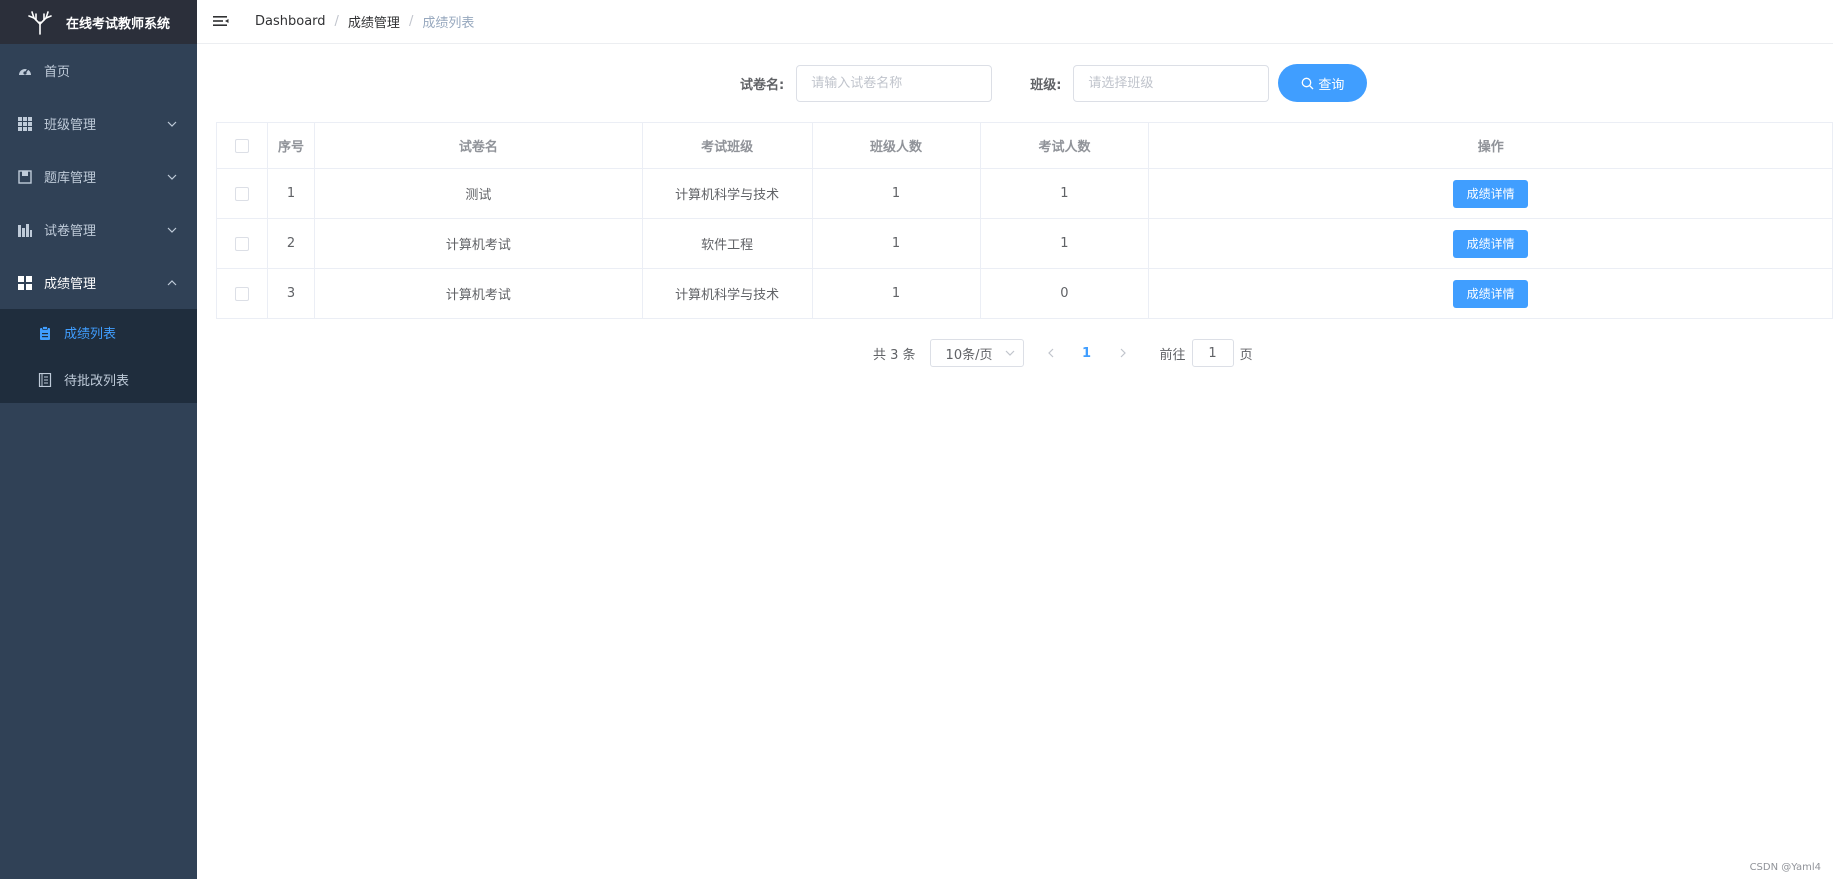  What do you see at coordinates (478, 193) in the screenshot?
I see `paper-name-cell: 测试` at bounding box center [478, 193].